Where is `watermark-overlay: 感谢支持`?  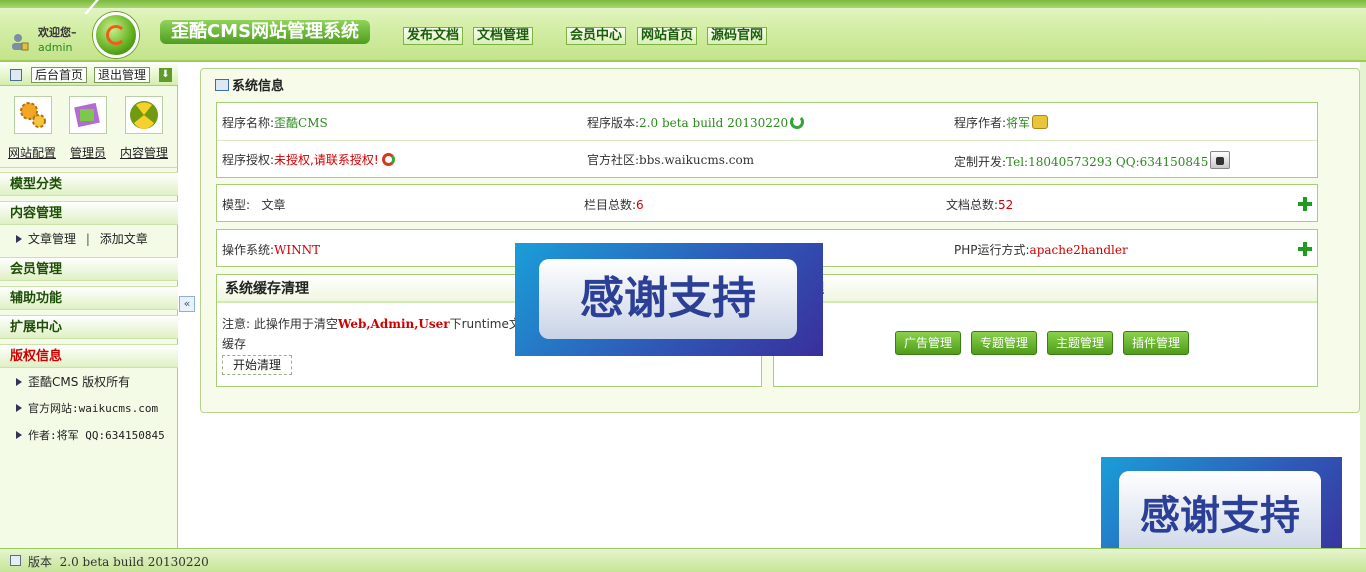 watermark-overlay: 感谢支持 is located at coordinates (669, 299).